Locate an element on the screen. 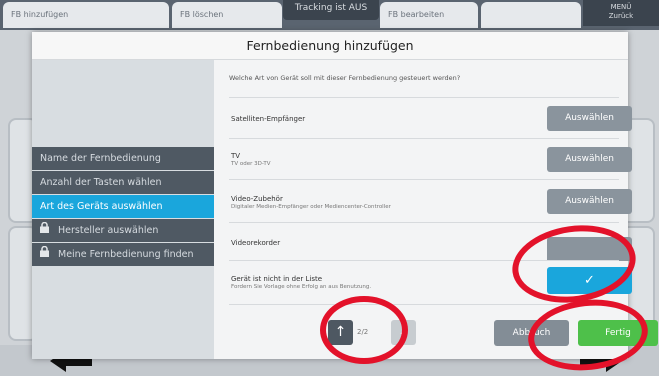  device-title: Video-Zubehör is located at coordinates (257, 199).